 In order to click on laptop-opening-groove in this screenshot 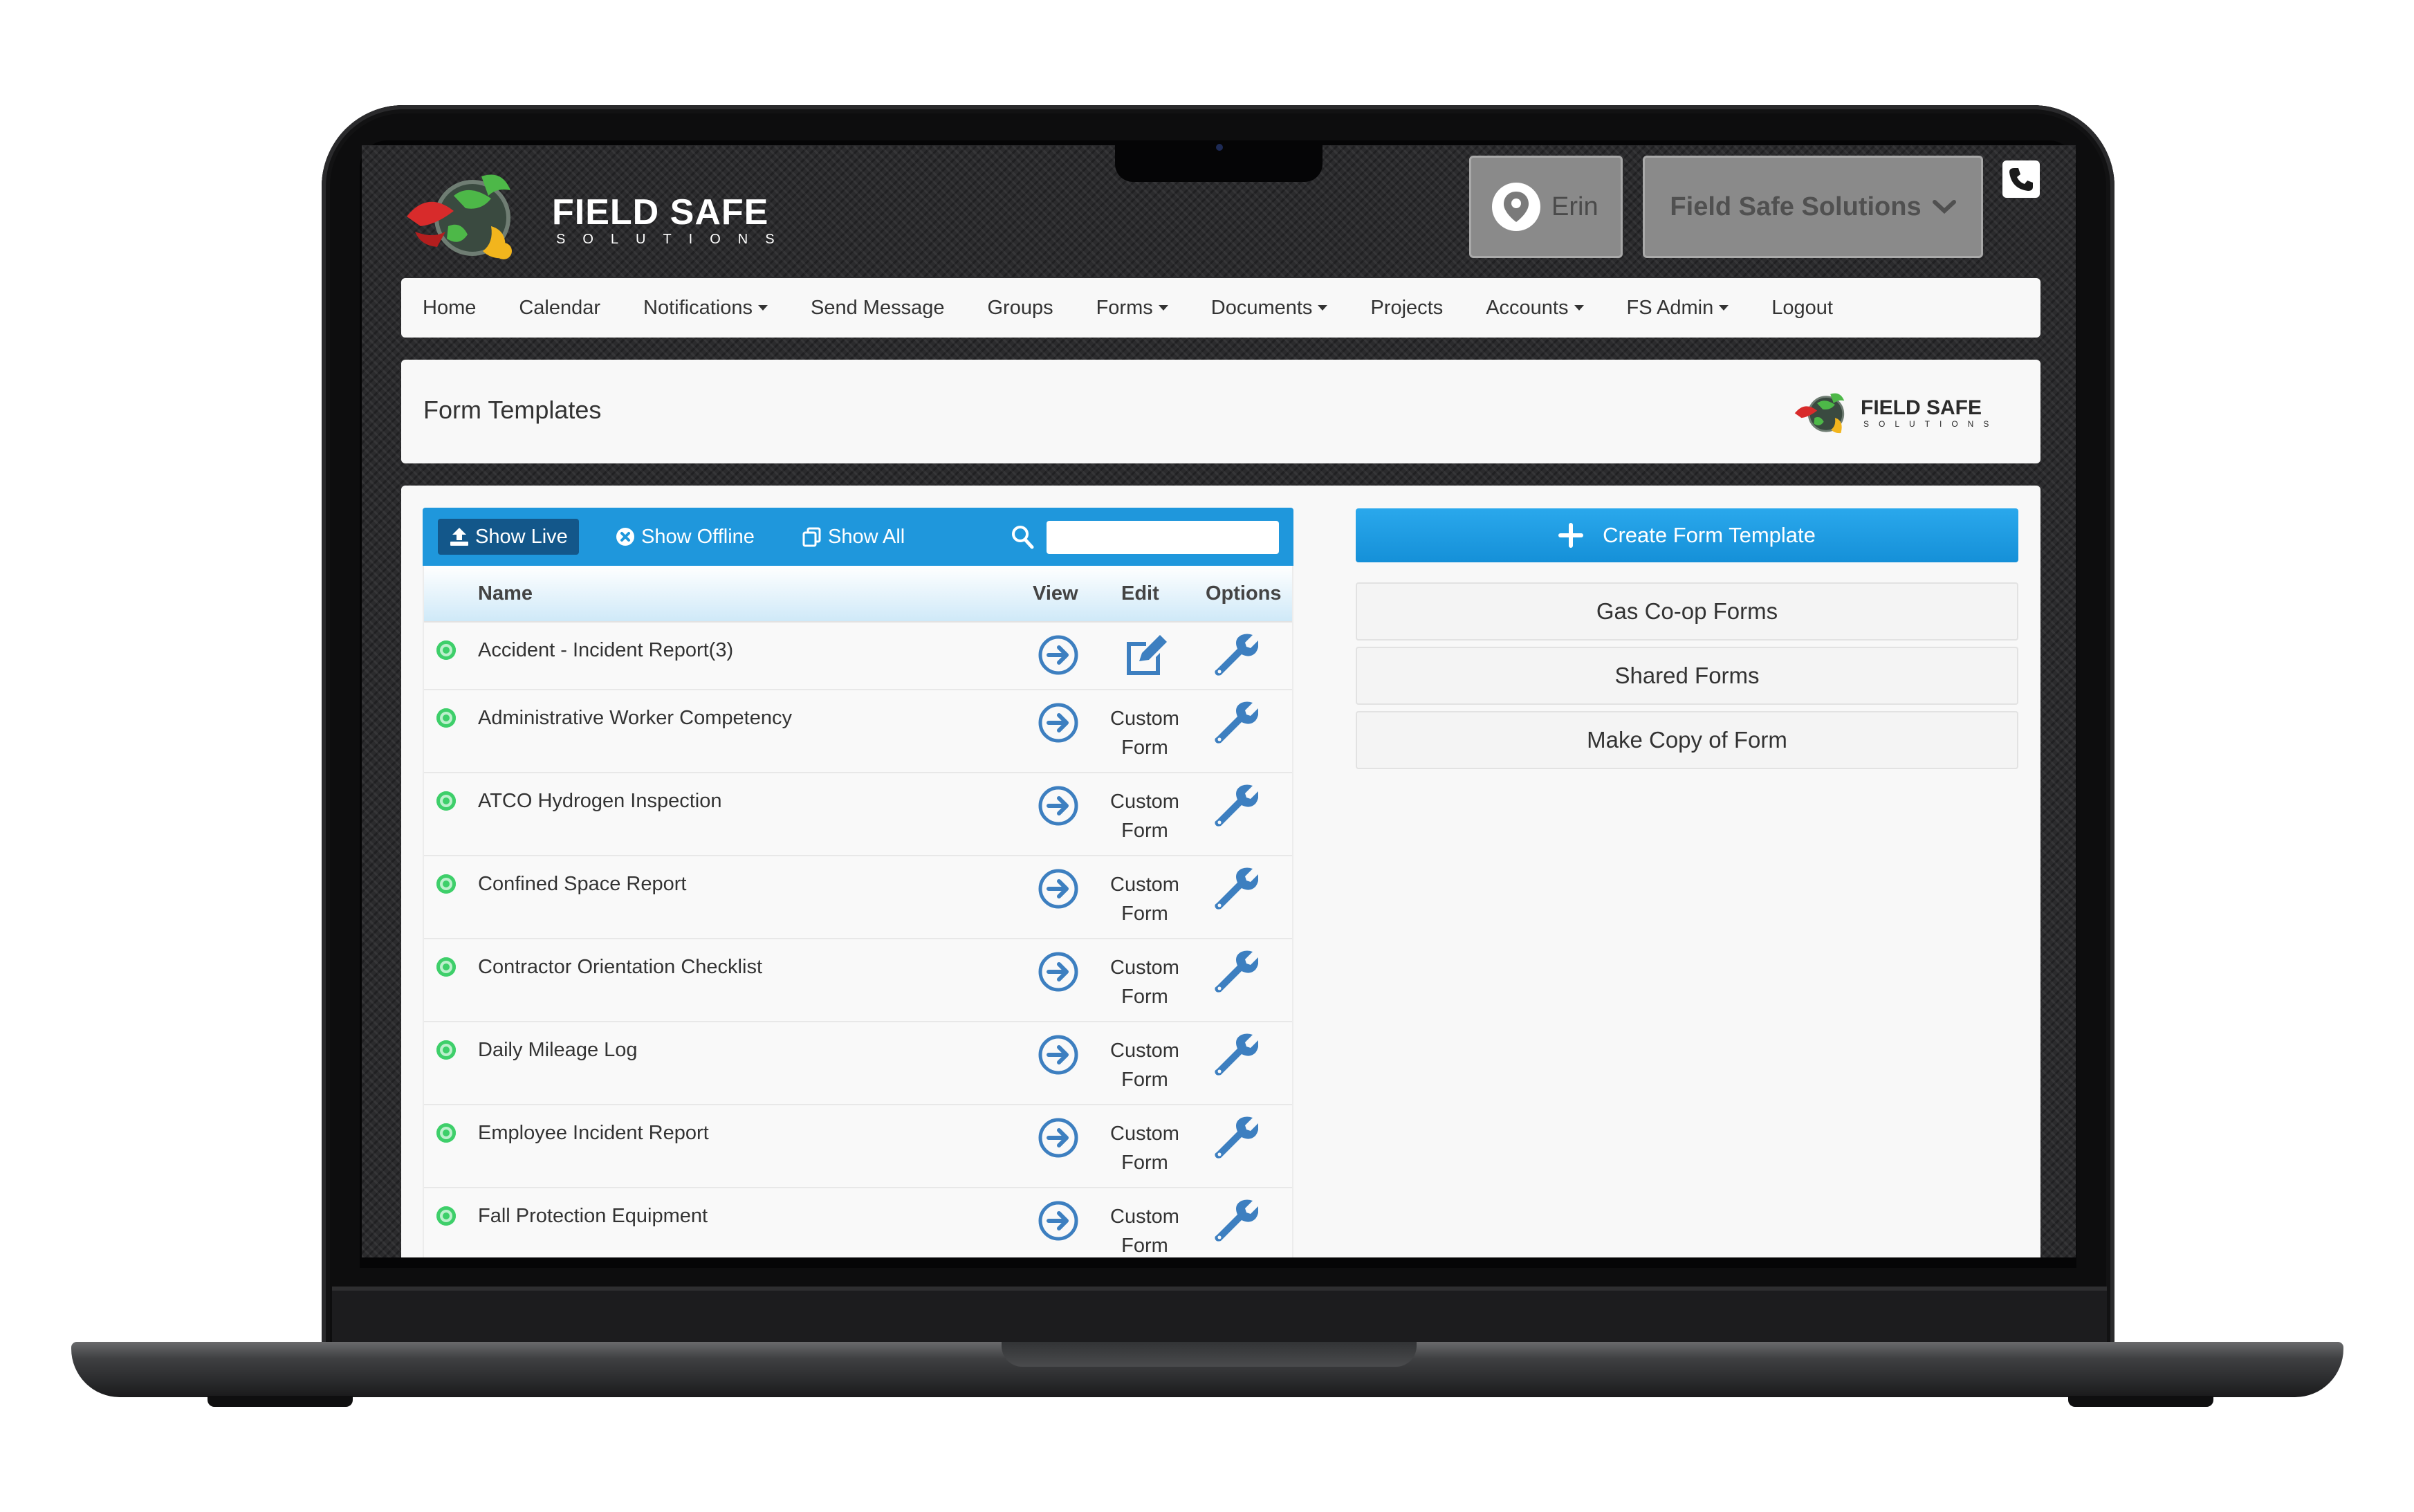, I will do `click(1209, 1354)`.